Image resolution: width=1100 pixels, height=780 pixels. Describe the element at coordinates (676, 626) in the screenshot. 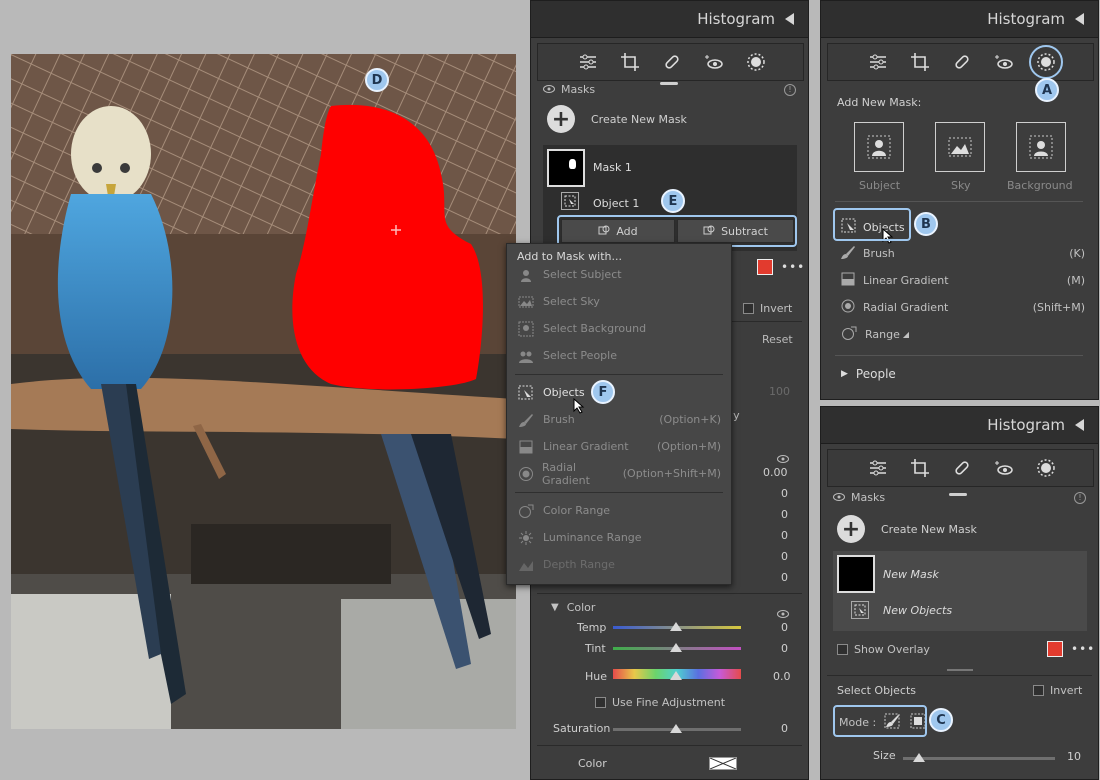

I see `temp-slider-thumb` at that location.